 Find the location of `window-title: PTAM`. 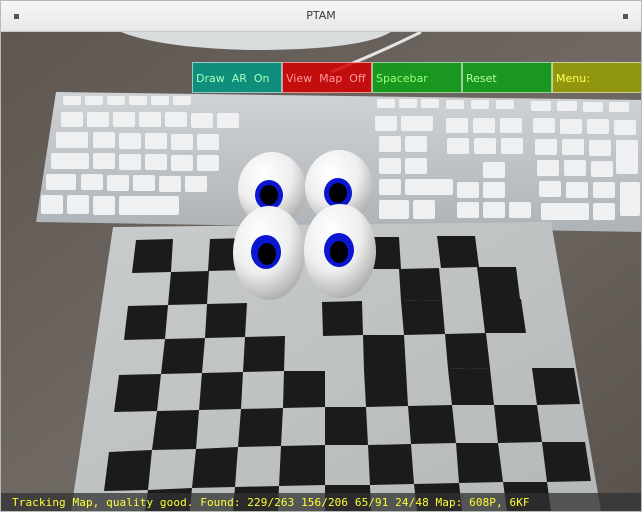

window-title: PTAM is located at coordinates (321, 15).